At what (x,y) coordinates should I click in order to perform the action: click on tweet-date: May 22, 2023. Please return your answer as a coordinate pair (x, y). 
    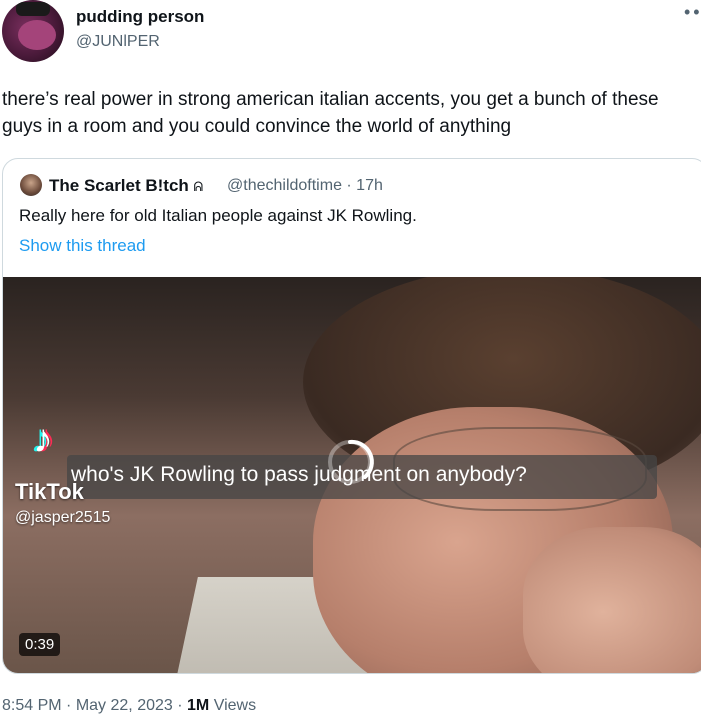
    Looking at the image, I should click on (124, 705).